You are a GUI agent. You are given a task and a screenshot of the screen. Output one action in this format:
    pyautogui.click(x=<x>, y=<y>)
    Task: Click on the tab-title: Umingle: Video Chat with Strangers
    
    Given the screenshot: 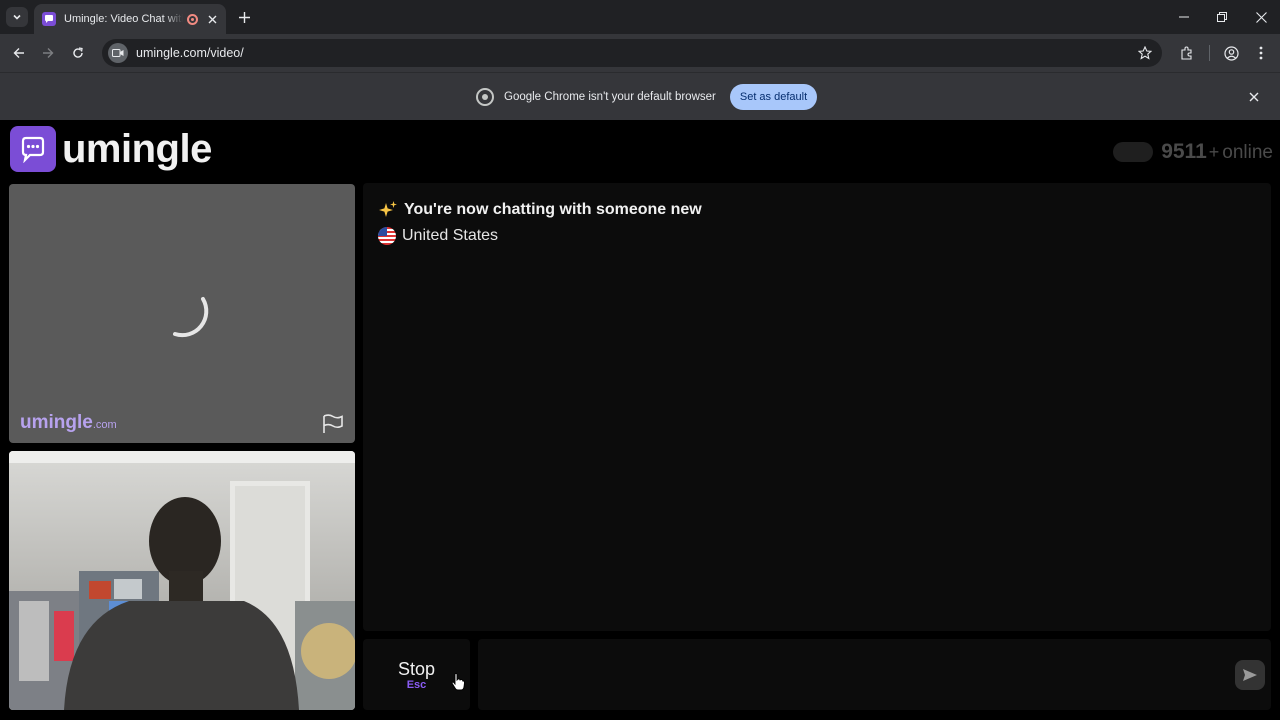 What is the action you would take?
    pyautogui.click(x=123, y=19)
    